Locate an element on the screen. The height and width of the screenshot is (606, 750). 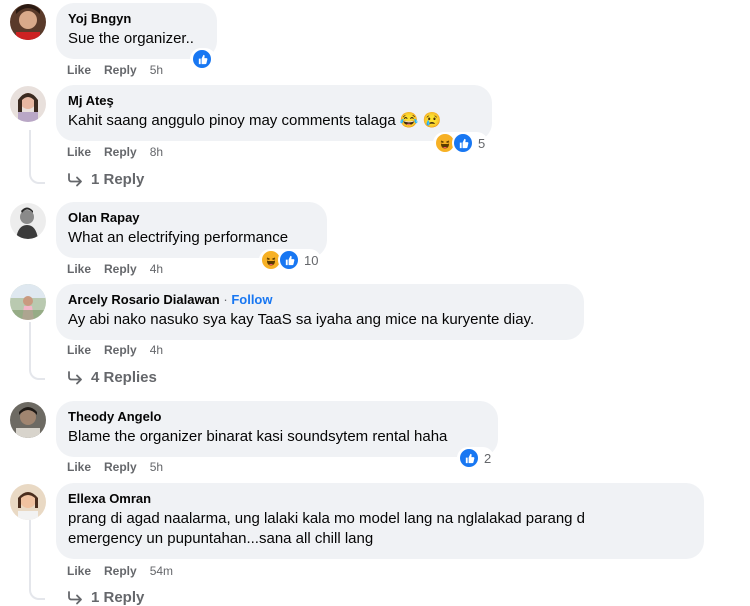
comment-author: Mj Ateş is located at coordinates (274, 101).